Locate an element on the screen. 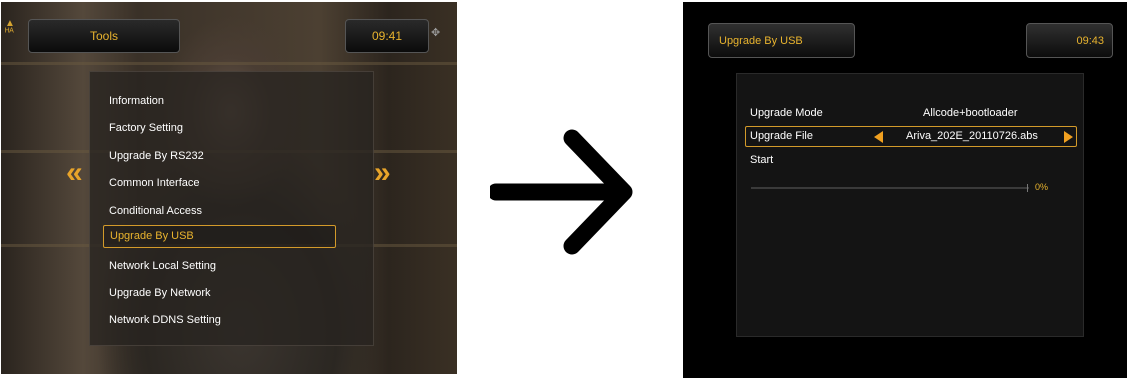 The width and height of the screenshot is (1127, 379). start-button: Start is located at coordinates (761, 160).